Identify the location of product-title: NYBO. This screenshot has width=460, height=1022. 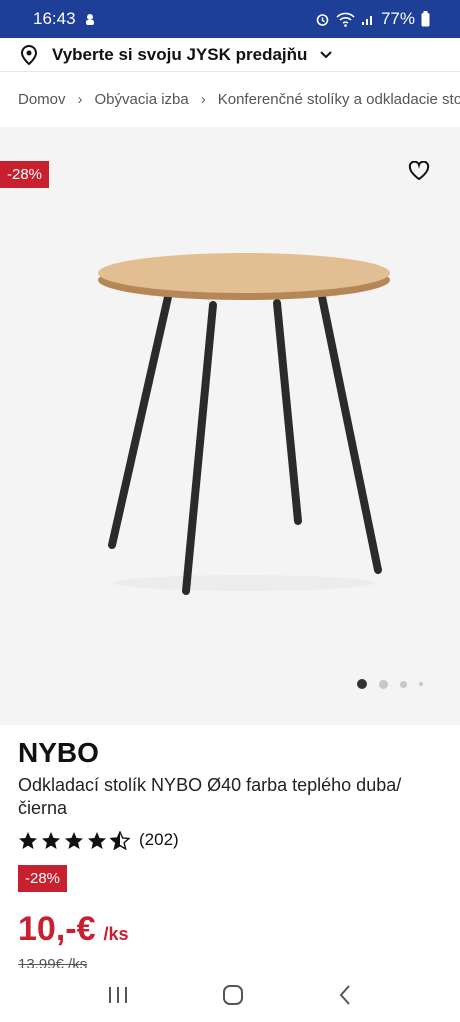
(58, 752).